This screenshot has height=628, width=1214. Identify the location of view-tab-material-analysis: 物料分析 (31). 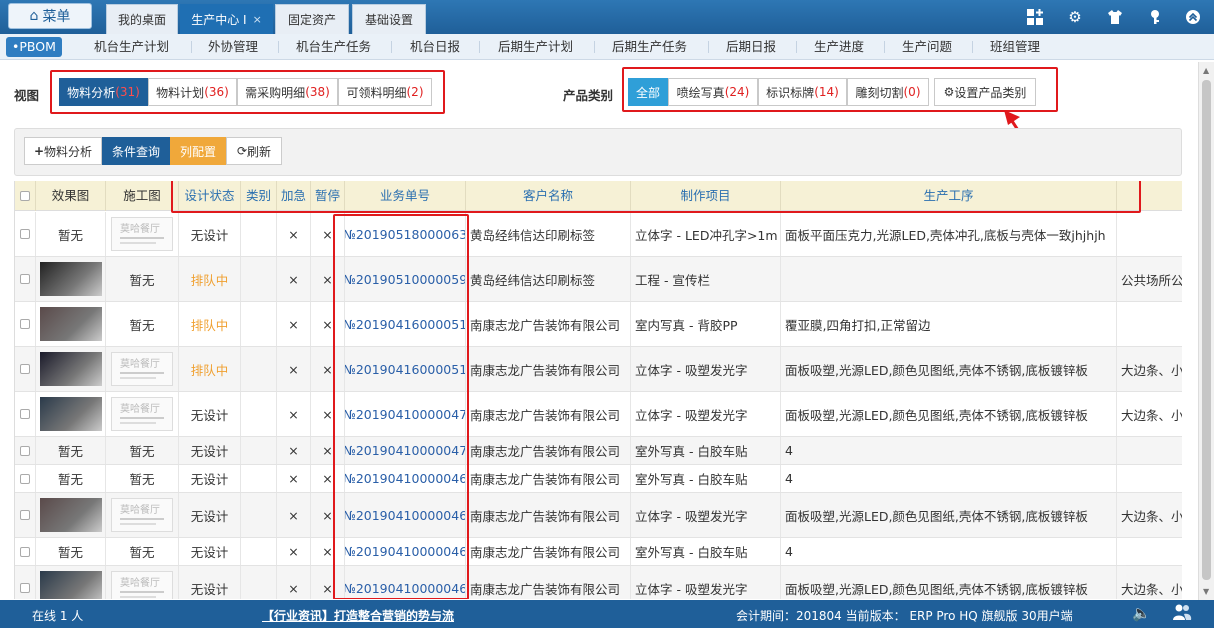
(103, 92).